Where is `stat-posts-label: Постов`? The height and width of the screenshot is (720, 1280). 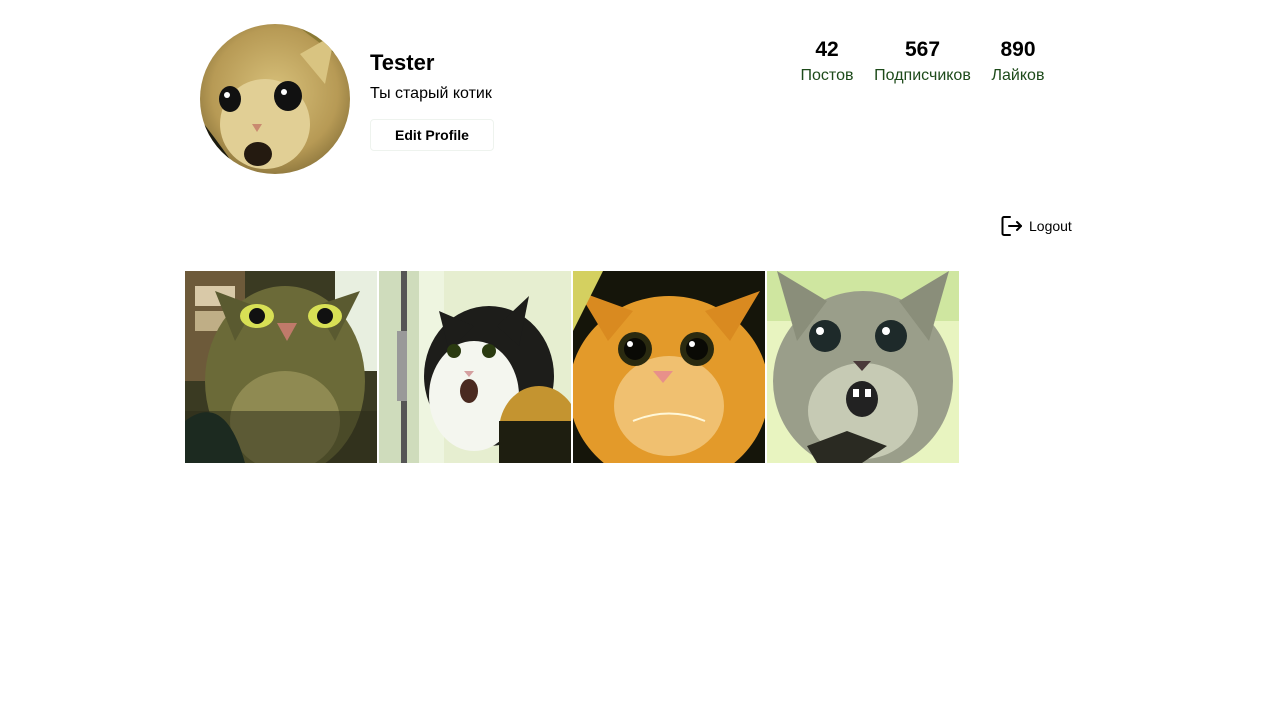 stat-posts-label: Постов is located at coordinates (827, 75).